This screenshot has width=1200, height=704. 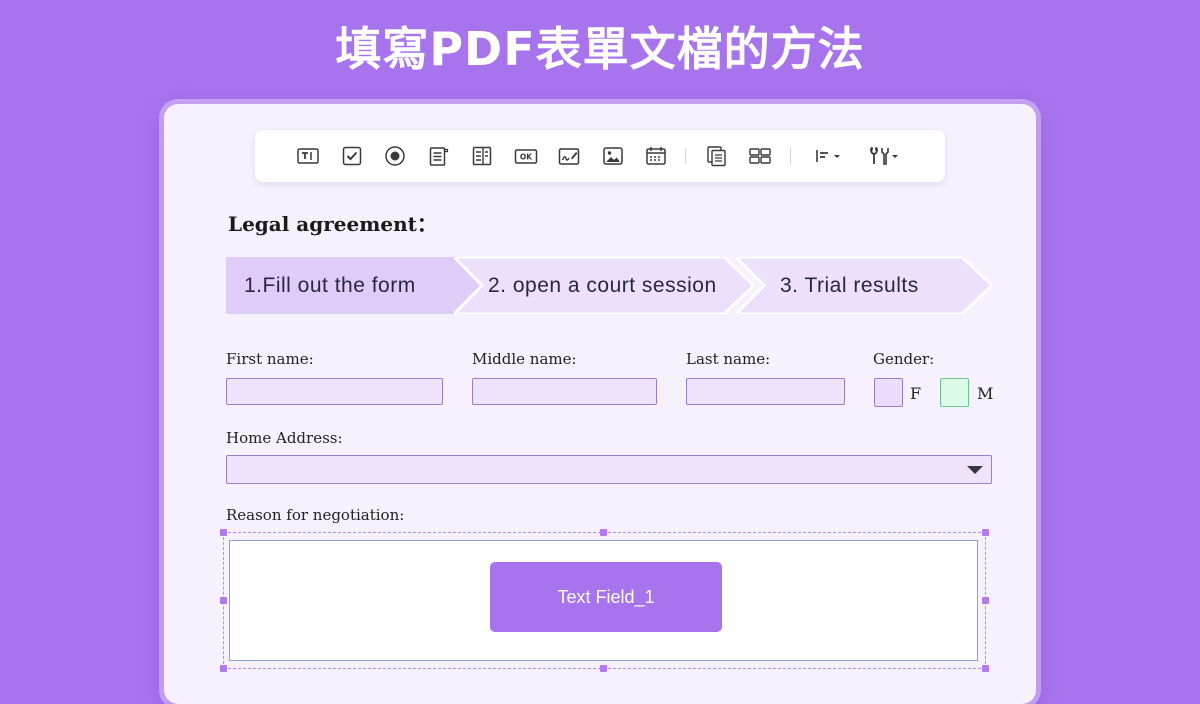 What do you see at coordinates (223, 532) in the screenshot?
I see `resize-handle-top-left` at bounding box center [223, 532].